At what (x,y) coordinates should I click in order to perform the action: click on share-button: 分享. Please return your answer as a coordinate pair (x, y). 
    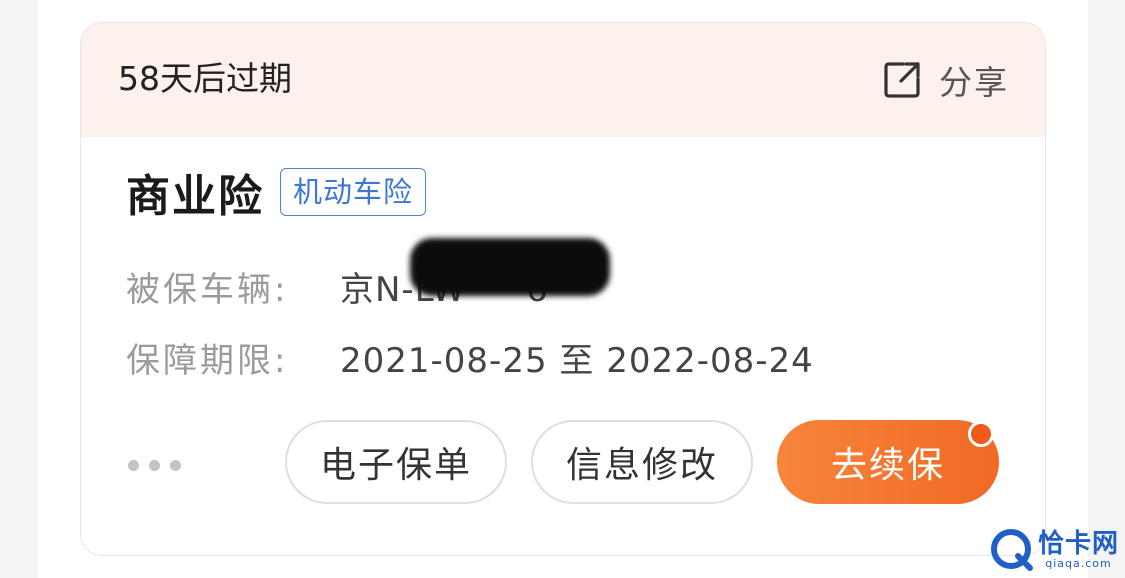
    Looking at the image, I should click on (945, 80).